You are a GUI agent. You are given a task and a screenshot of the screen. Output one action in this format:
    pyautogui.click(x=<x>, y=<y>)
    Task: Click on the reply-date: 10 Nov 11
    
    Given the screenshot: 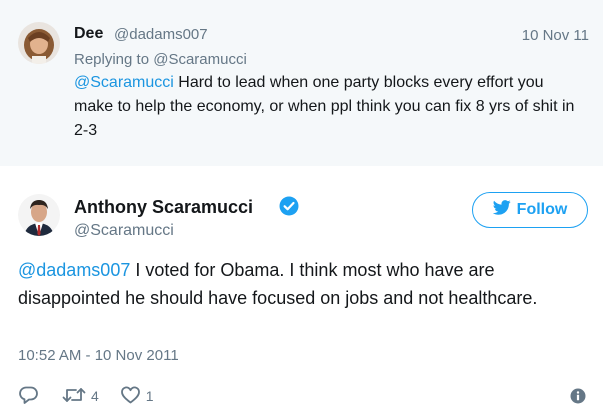 What is the action you would take?
    pyautogui.click(x=555, y=35)
    